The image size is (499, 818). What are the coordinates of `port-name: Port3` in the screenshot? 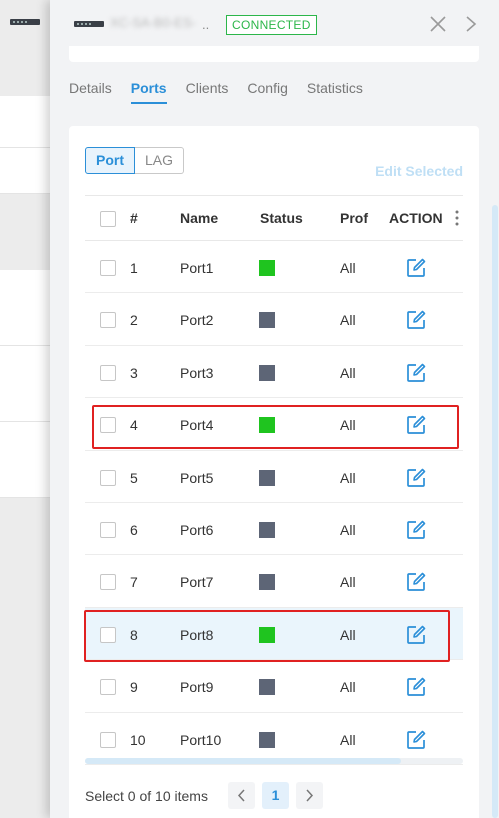 It's located at (197, 372).